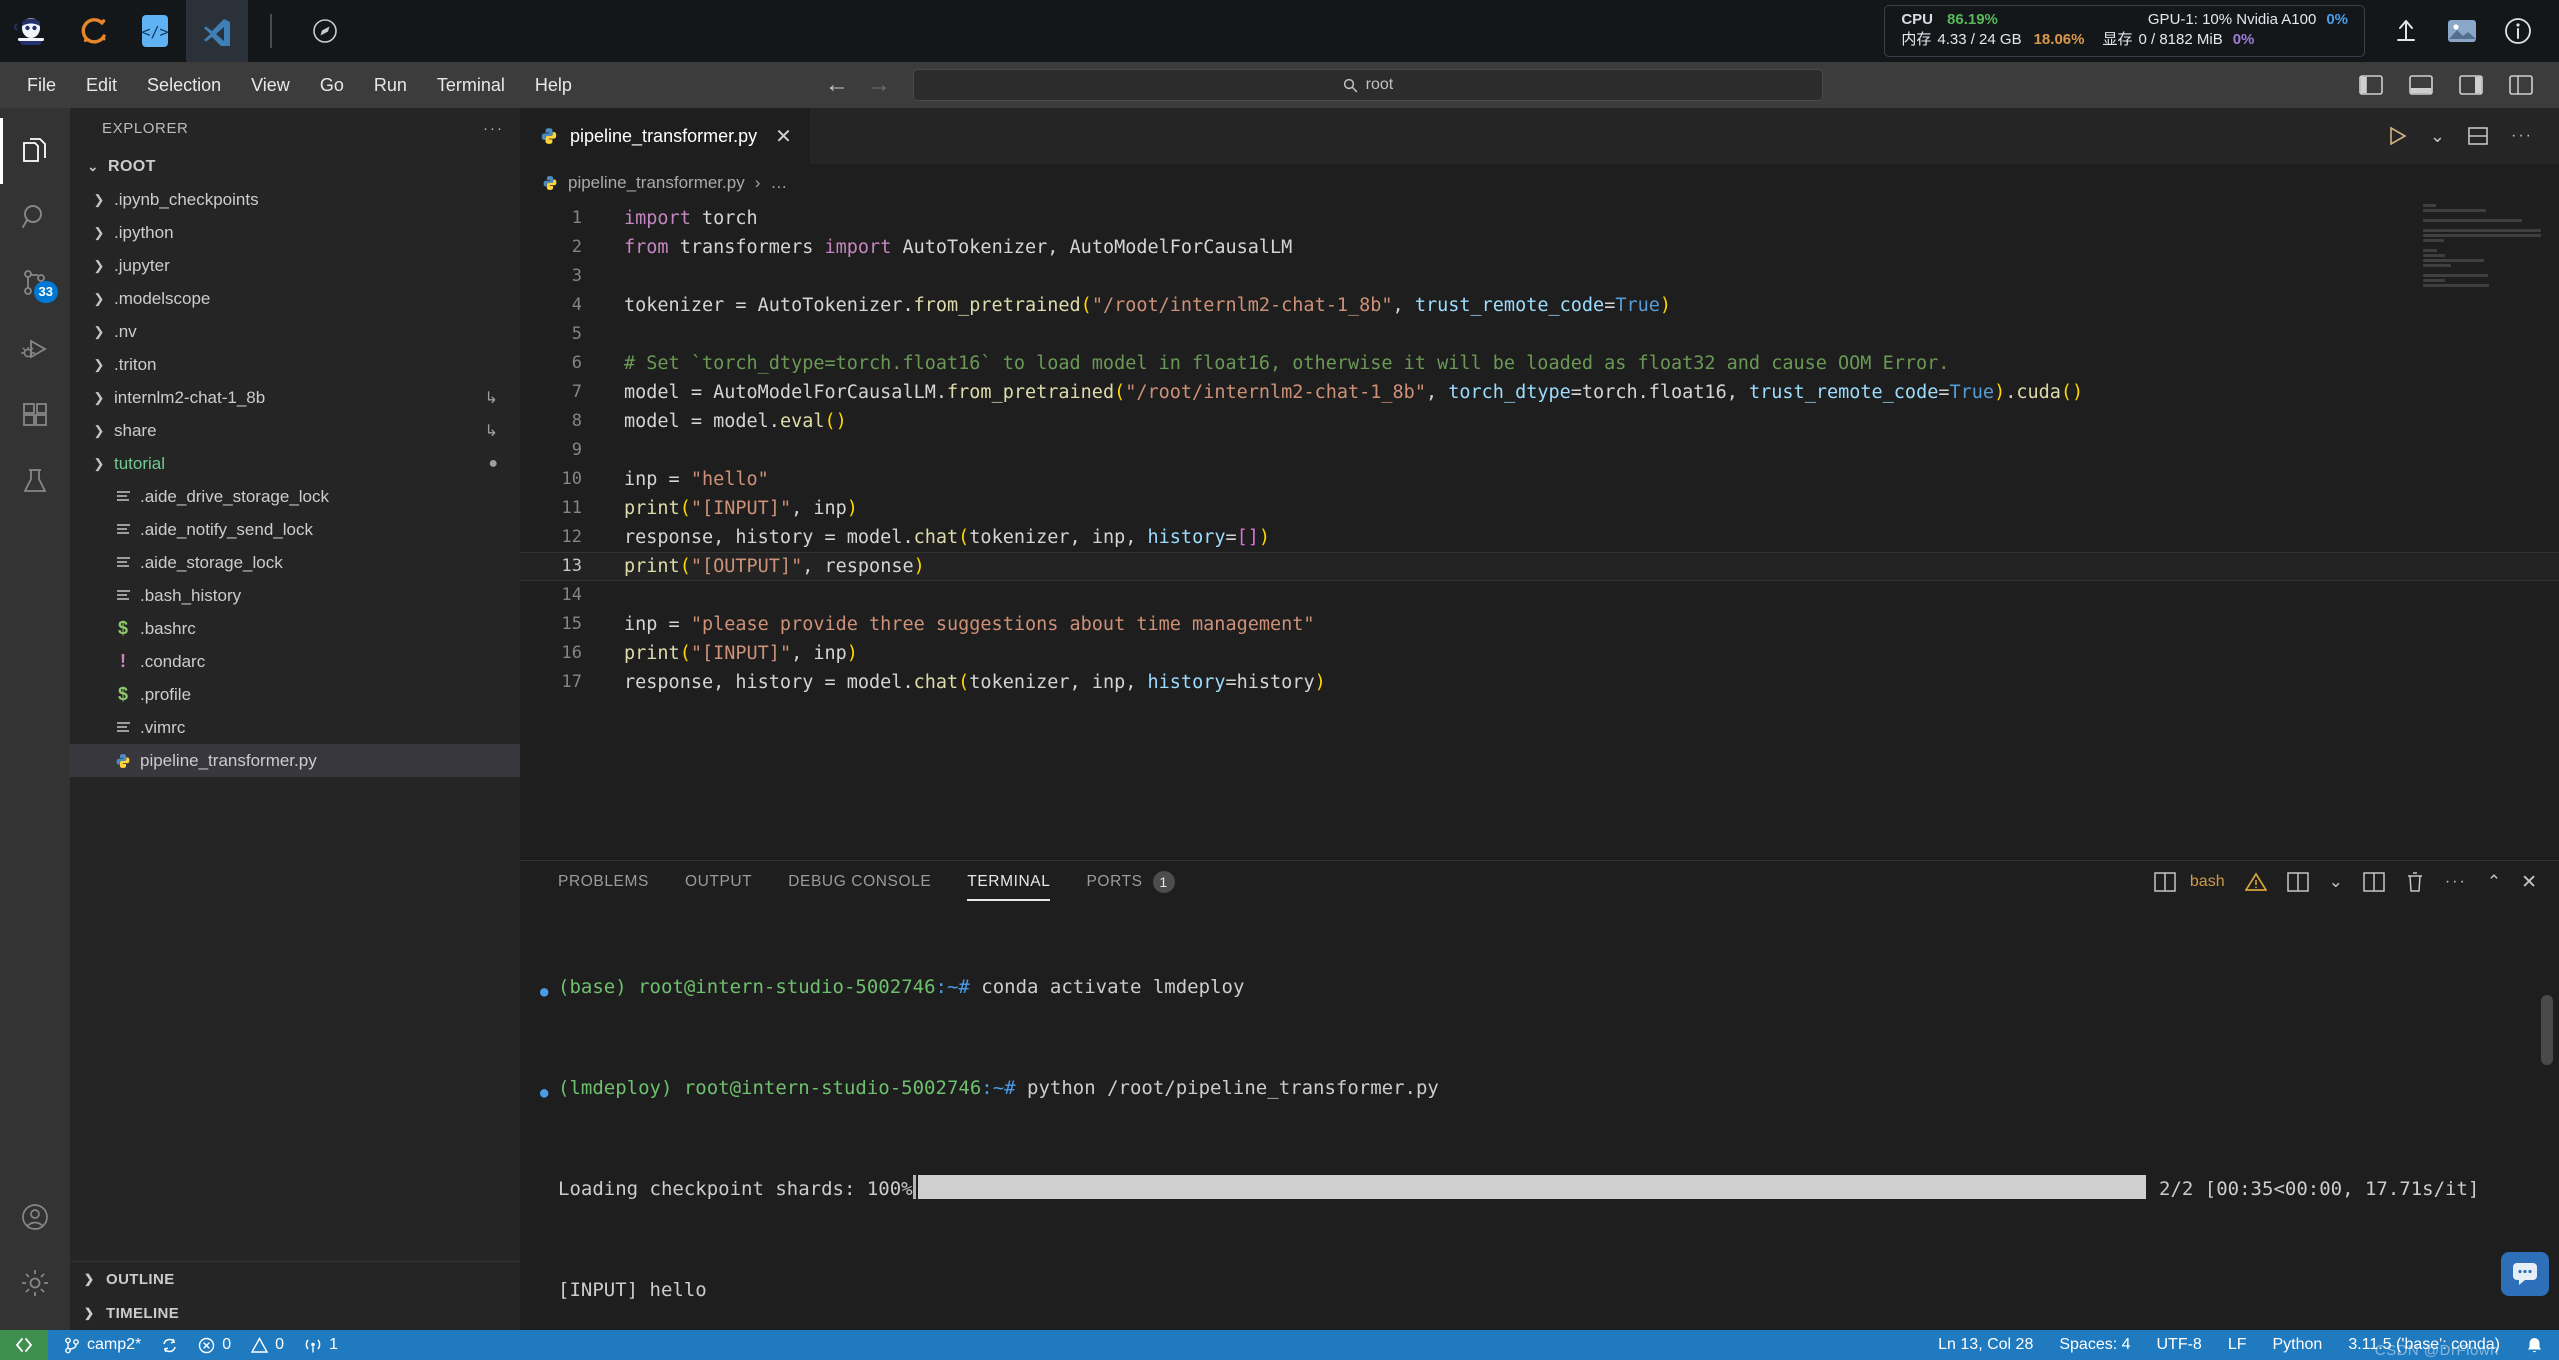 Image resolution: width=2559 pixels, height=1360 pixels. Describe the element at coordinates (35, 1283) in the screenshot. I see `gear-icon` at that location.